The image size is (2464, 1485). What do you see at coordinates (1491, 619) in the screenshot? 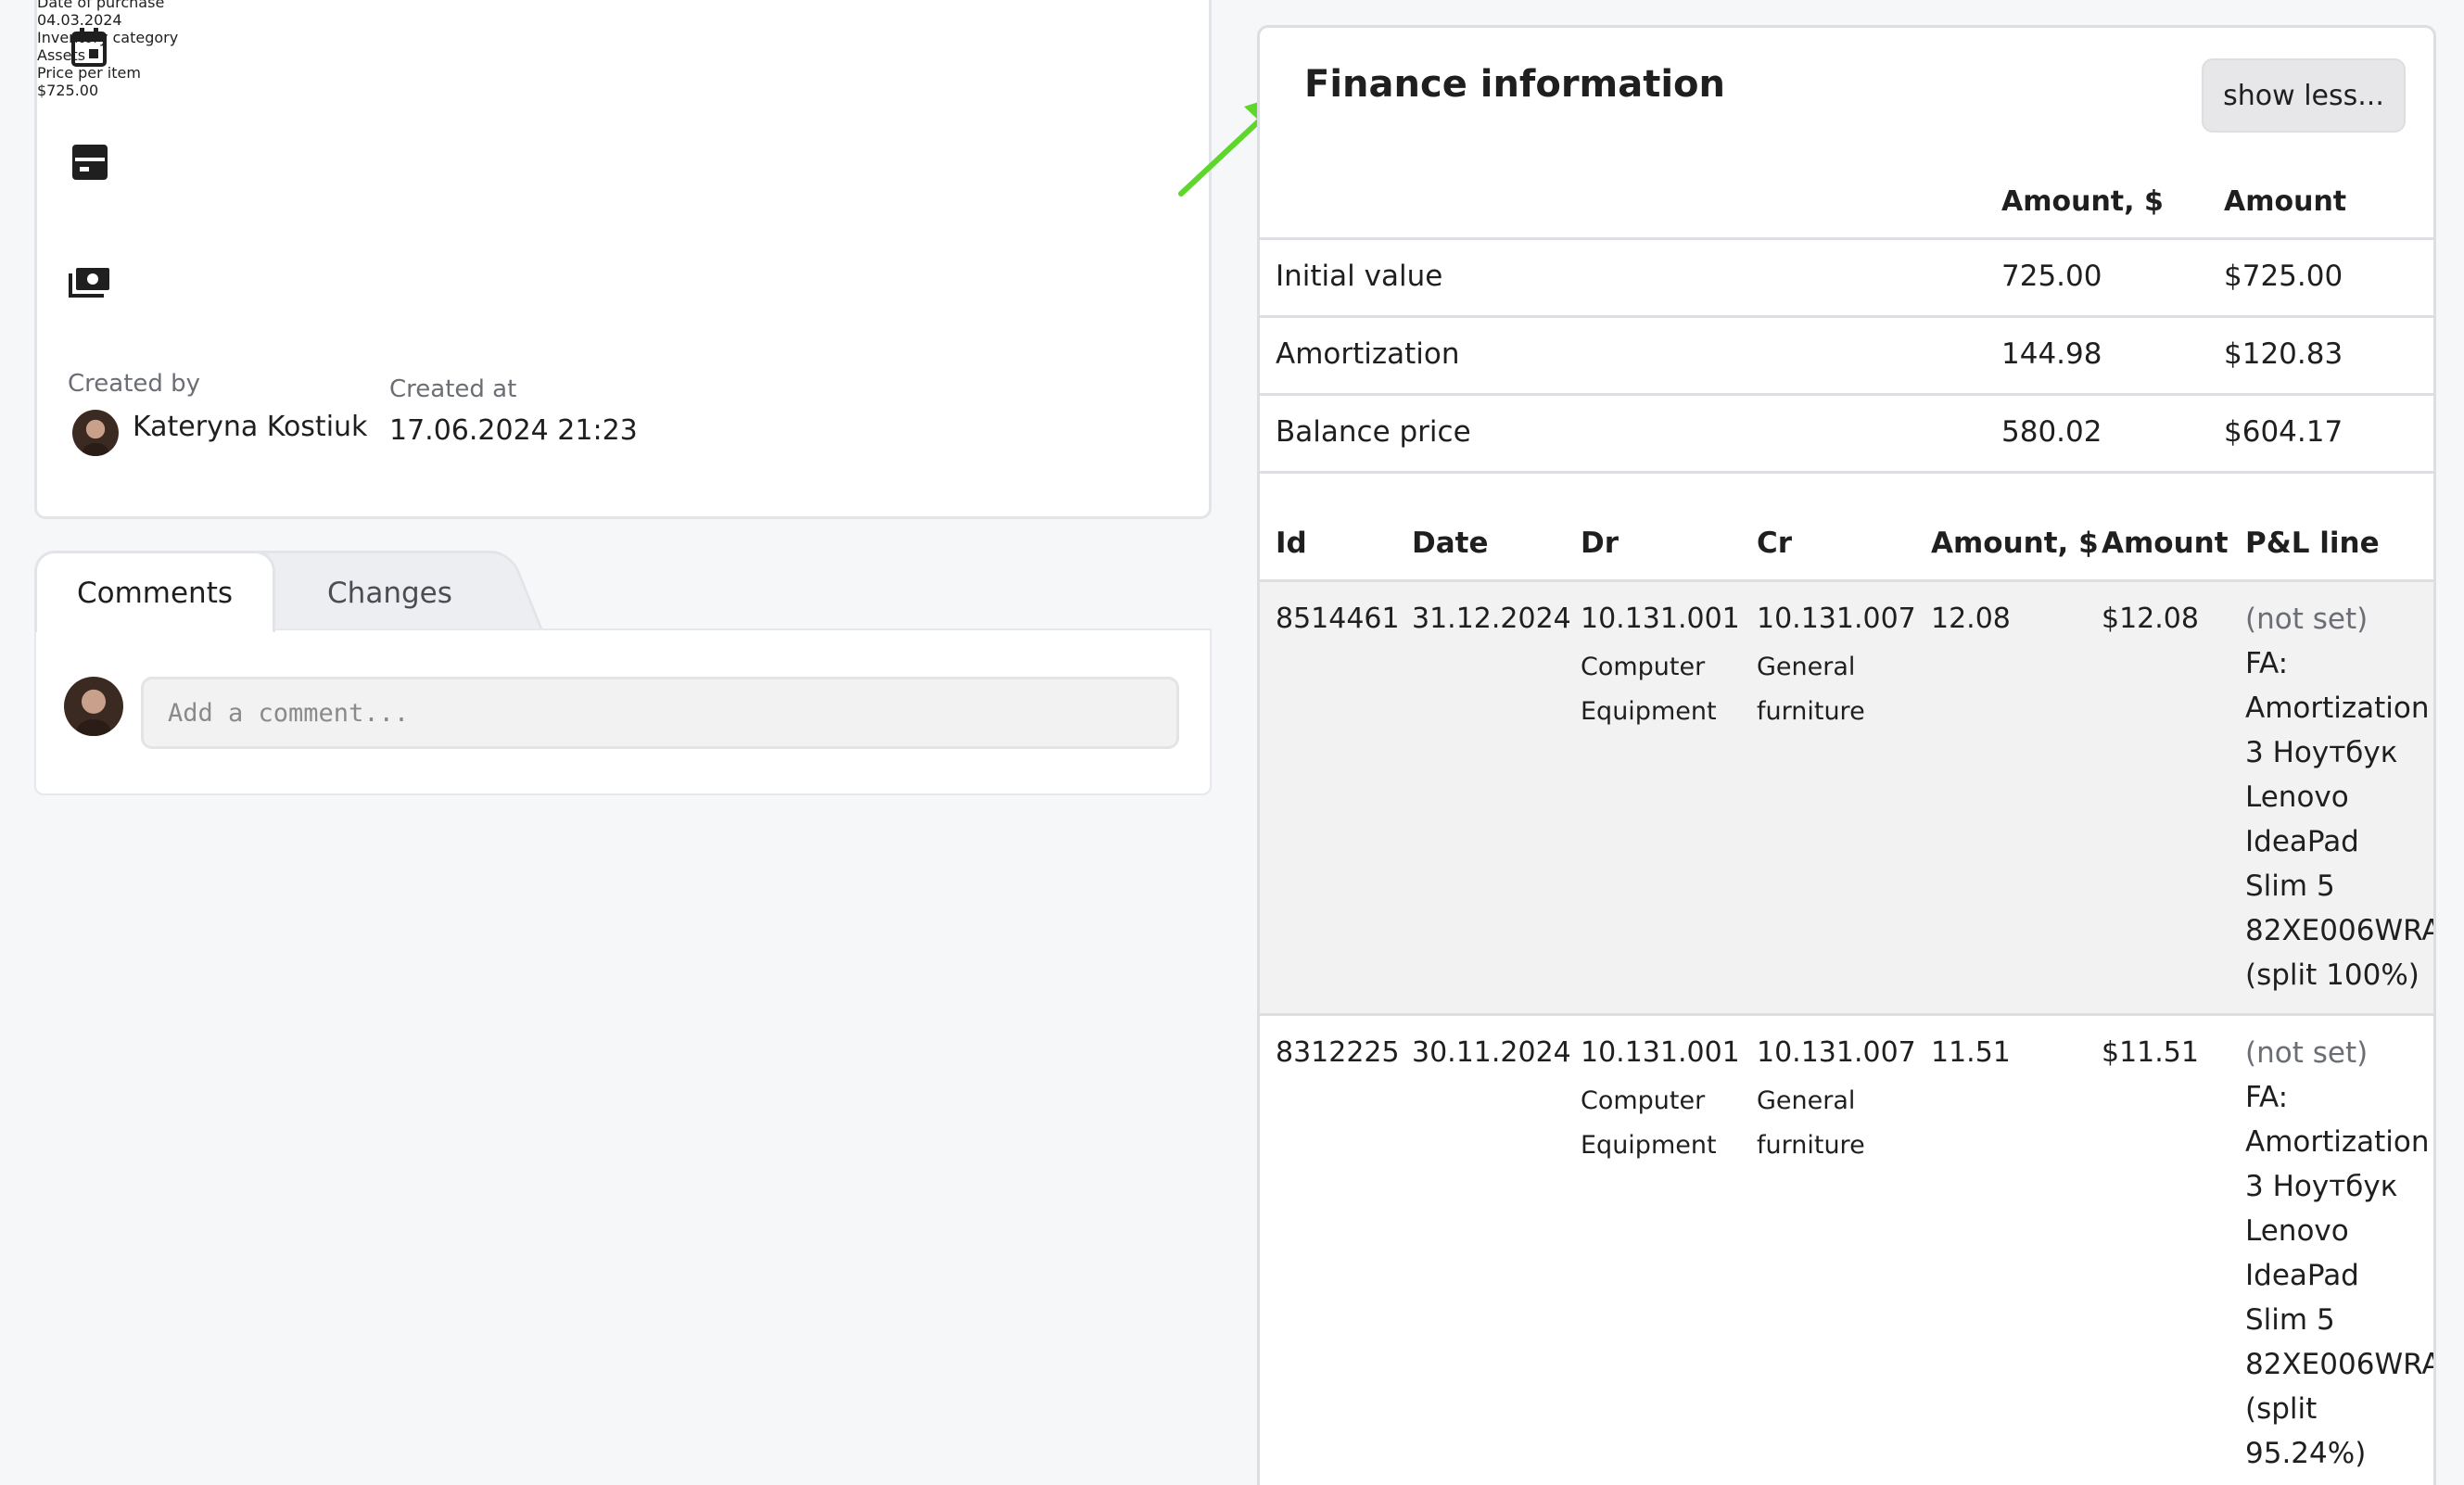
I see `tx-date: 31.12.2024` at bounding box center [1491, 619].